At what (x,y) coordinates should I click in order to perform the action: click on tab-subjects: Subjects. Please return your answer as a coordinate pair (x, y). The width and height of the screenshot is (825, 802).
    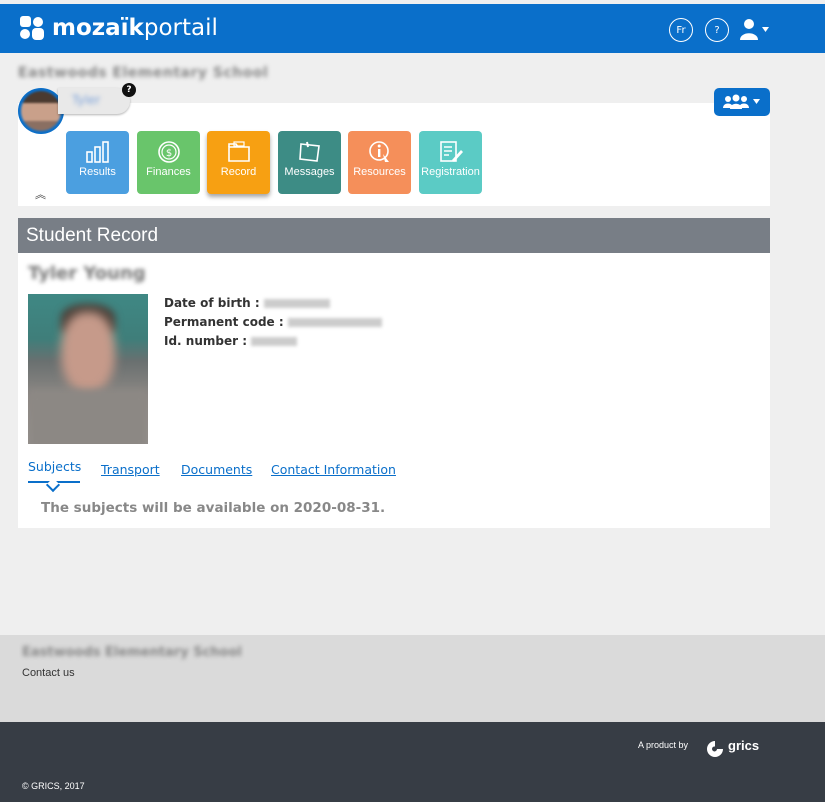
    Looking at the image, I should click on (54, 466).